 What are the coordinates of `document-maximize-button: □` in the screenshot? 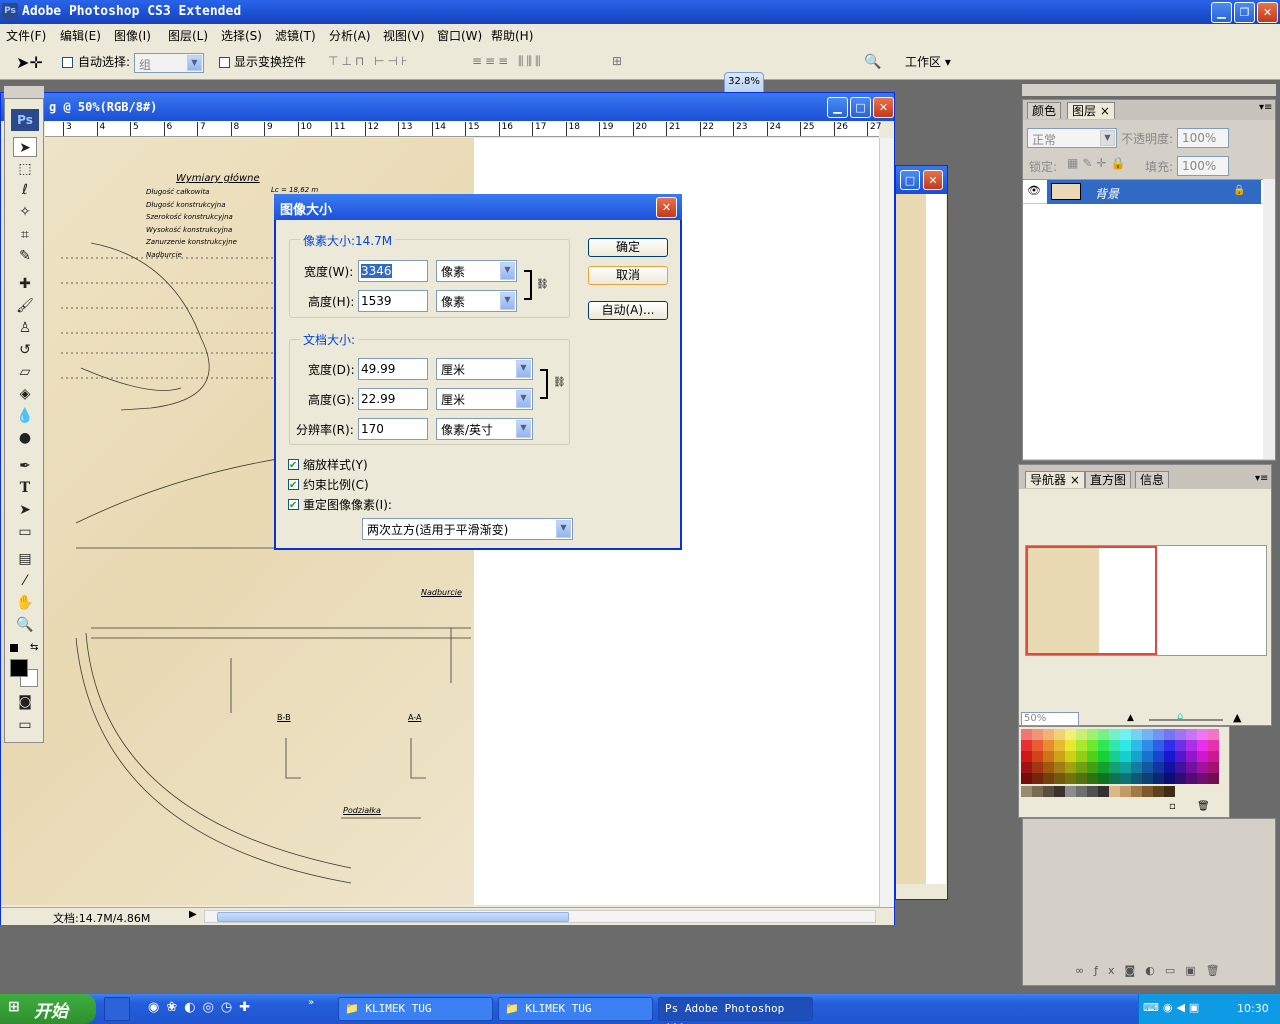 It's located at (860, 107).